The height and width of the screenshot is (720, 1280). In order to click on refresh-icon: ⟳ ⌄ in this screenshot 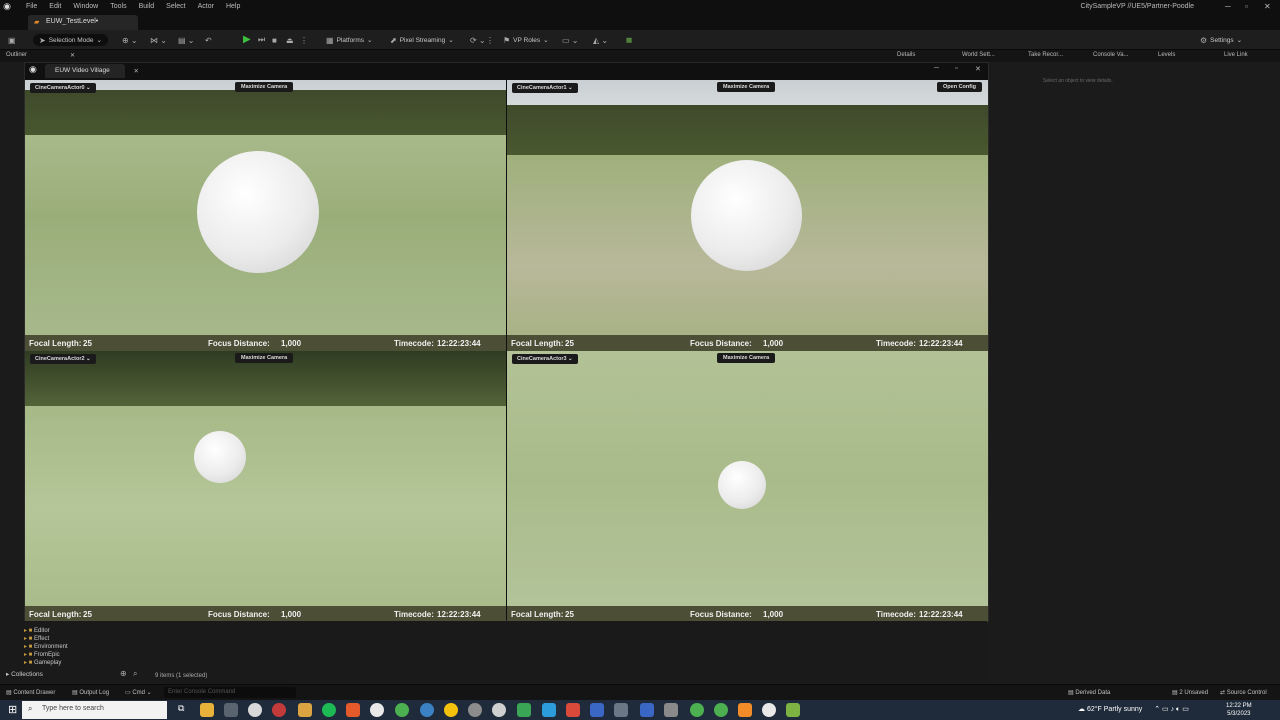, I will do `click(478, 40)`.